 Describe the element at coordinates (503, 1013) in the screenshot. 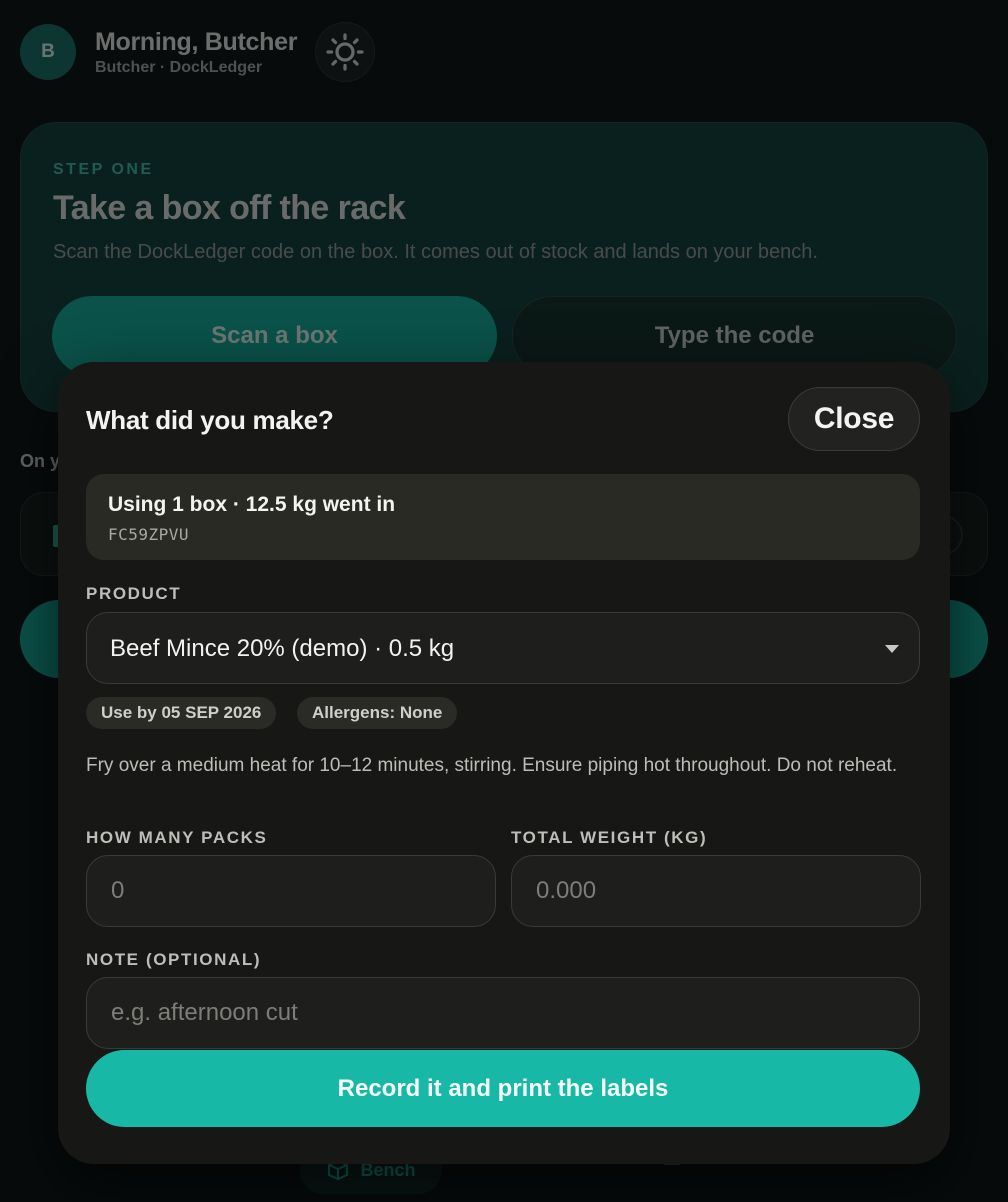

I see `note-input` at that location.